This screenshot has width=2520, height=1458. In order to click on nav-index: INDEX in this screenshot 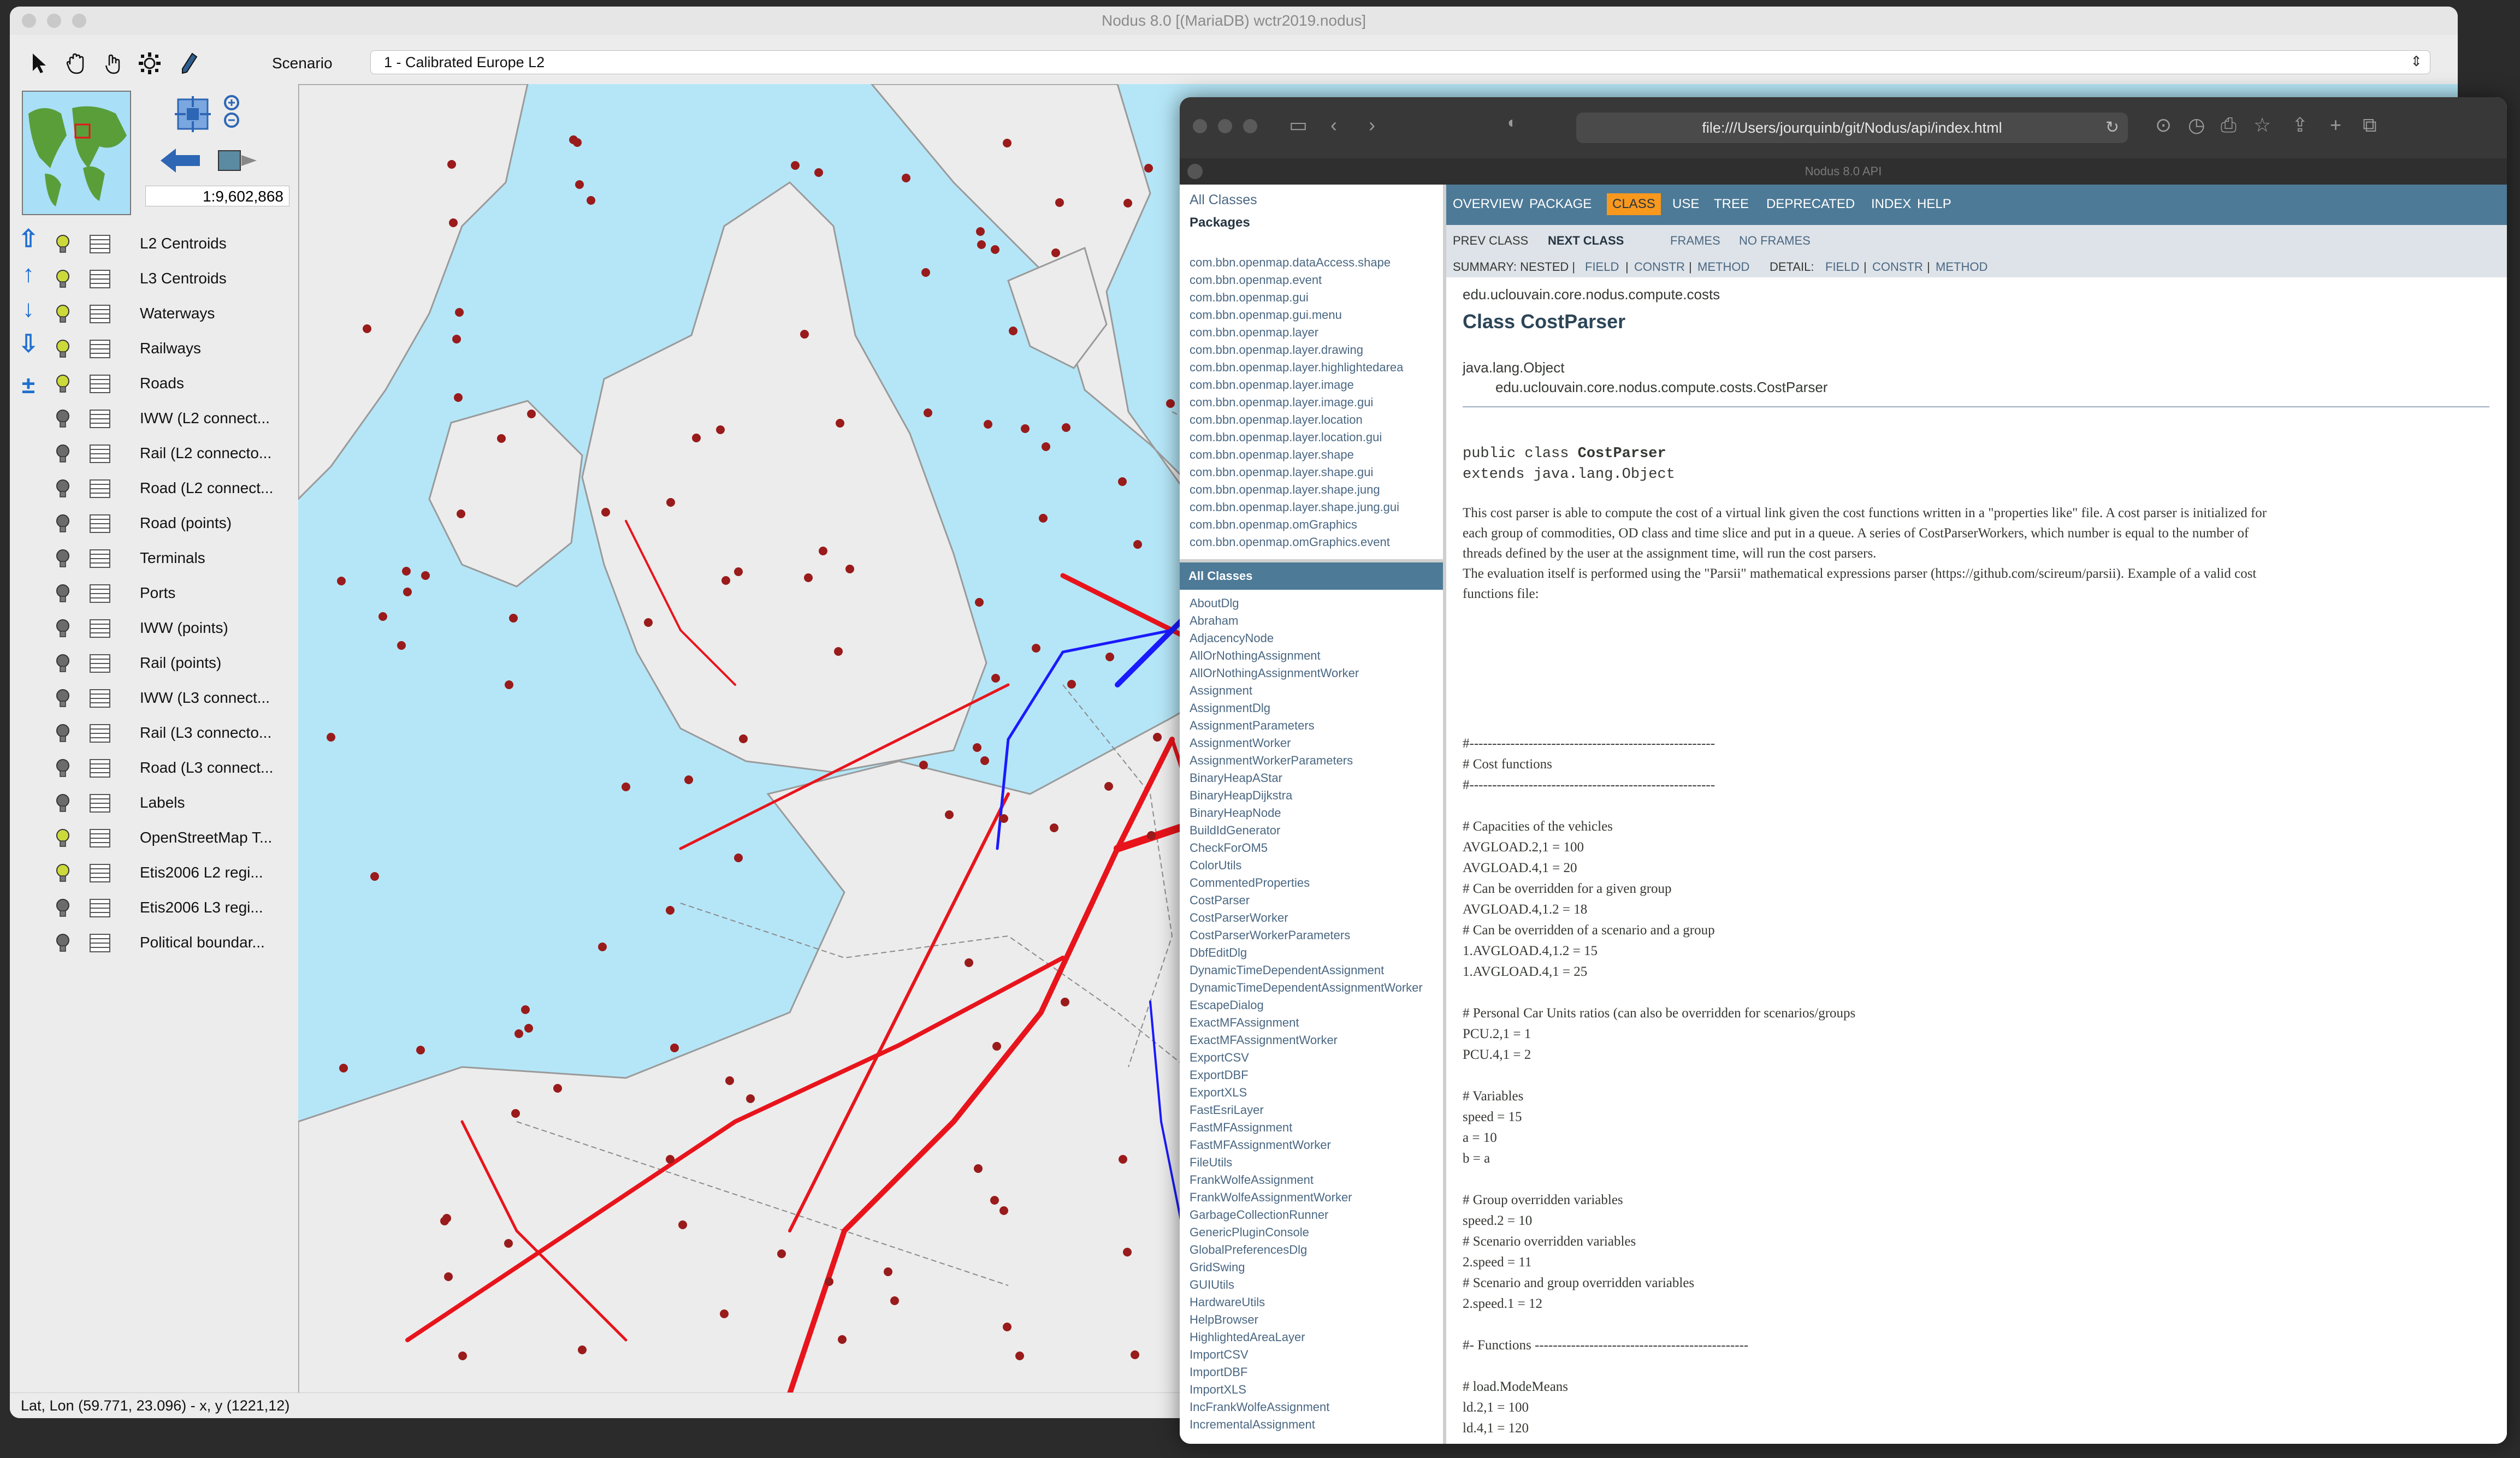, I will do `click(1891, 205)`.